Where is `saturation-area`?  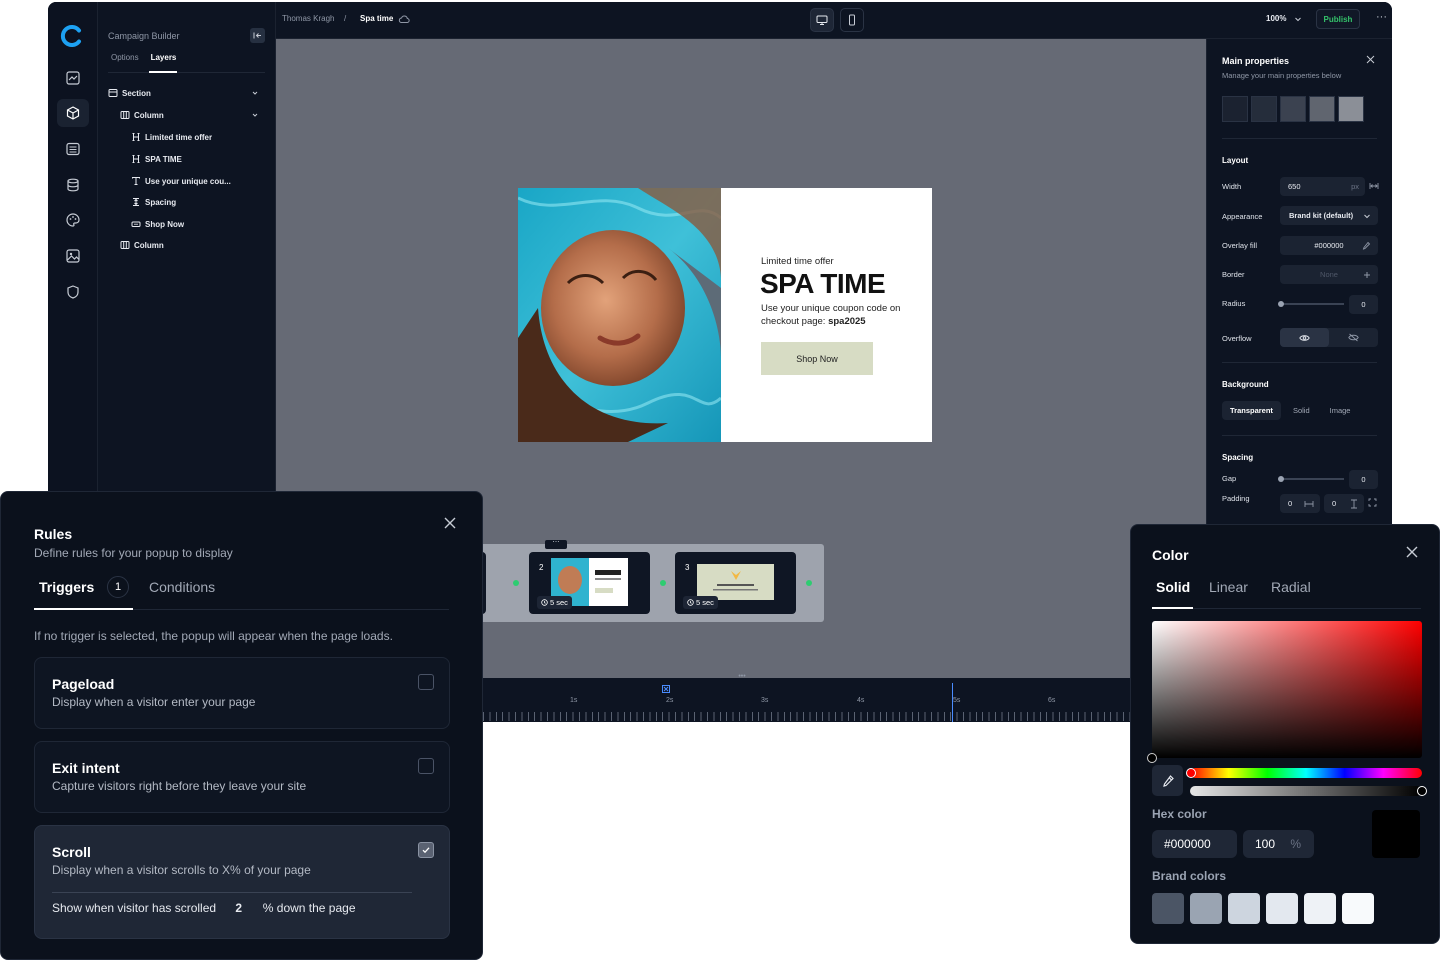
saturation-area is located at coordinates (1287, 689).